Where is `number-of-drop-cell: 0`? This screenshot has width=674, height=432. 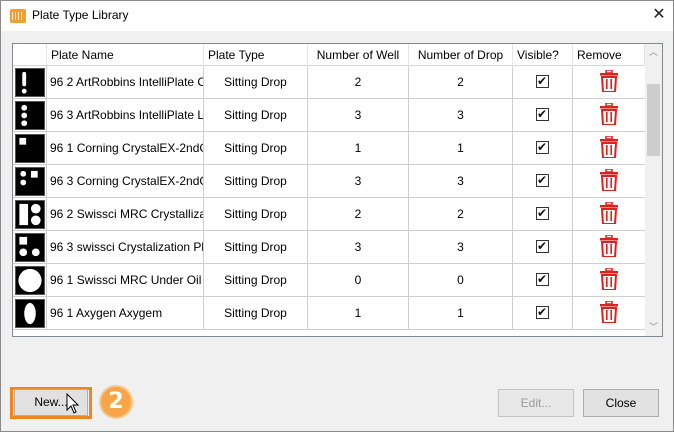 number-of-drop-cell: 0 is located at coordinates (461, 280).